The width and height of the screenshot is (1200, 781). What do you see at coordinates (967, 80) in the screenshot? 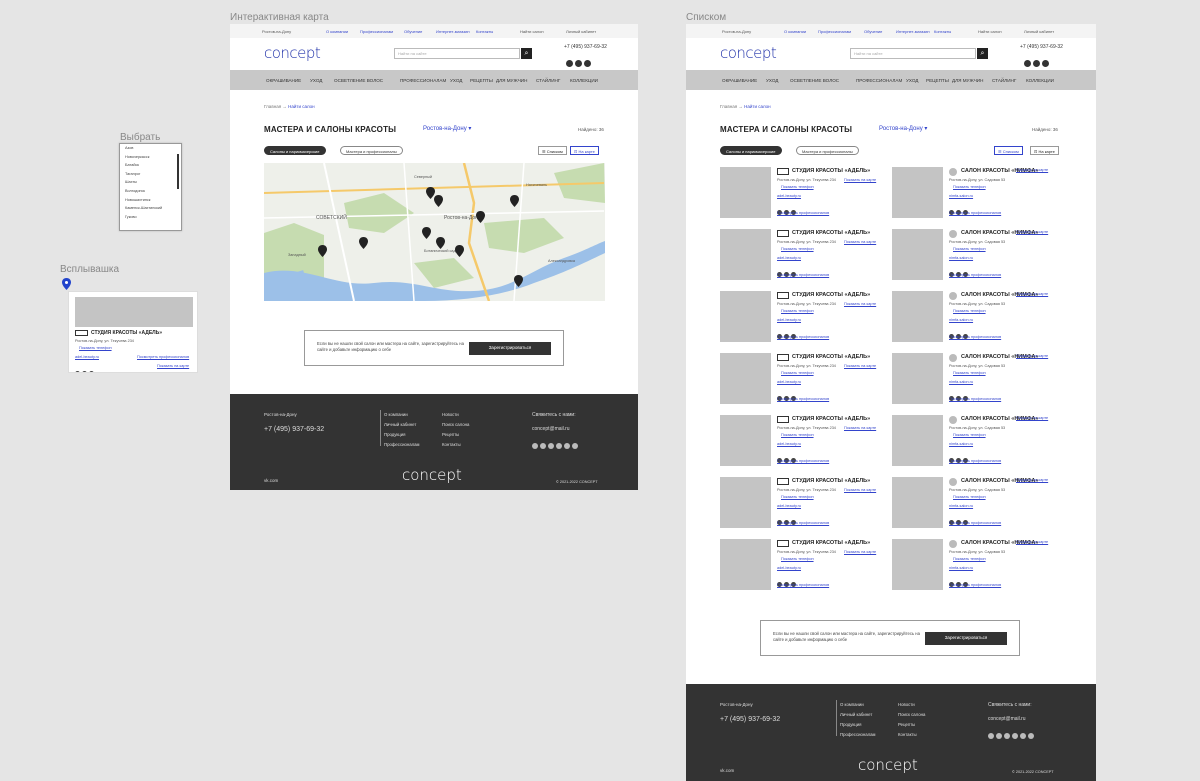
I see `nav-item: Для мужчин` at bounding box center [967, 80].